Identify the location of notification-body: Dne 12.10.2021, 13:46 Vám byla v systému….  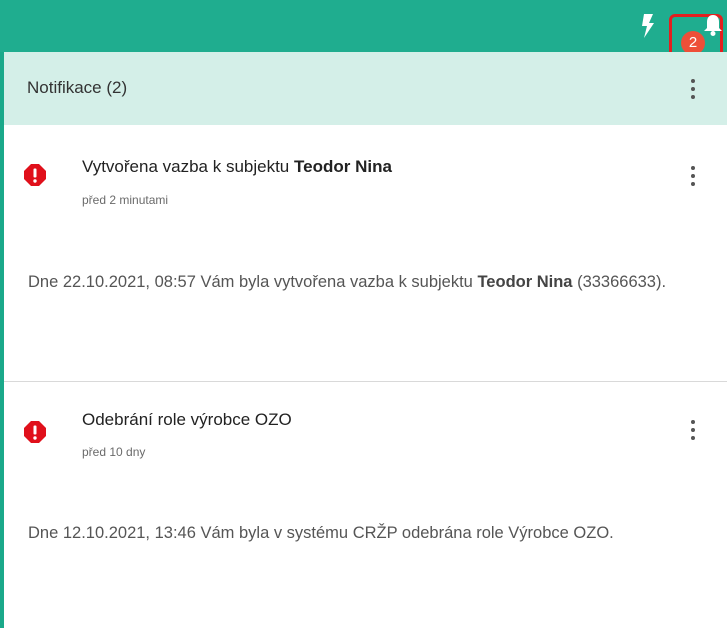
(321, 533).